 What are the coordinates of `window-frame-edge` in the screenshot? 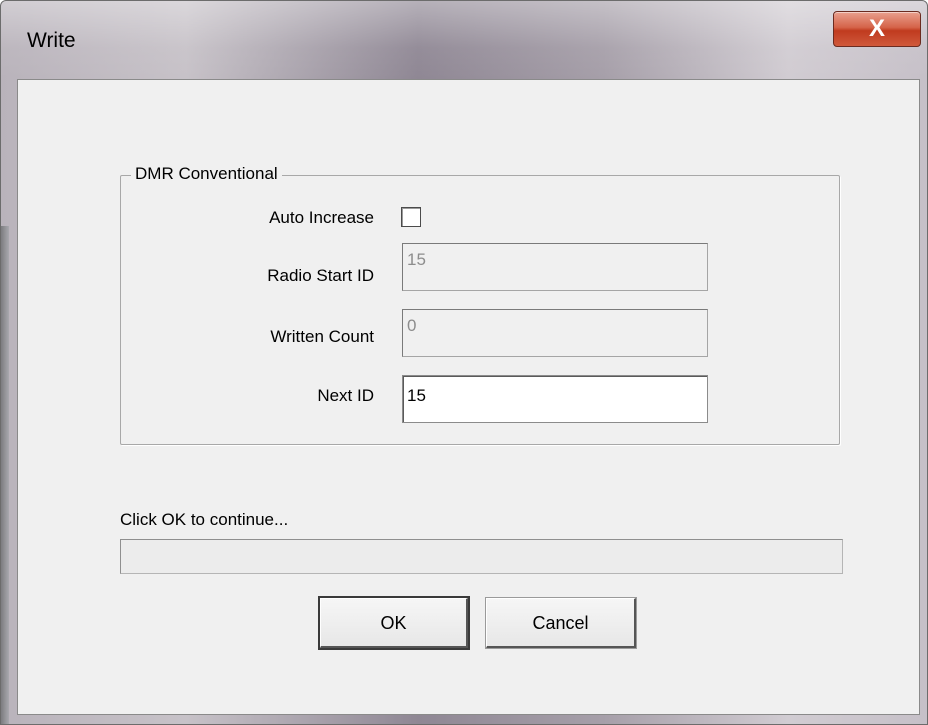 It's located at (5, 475).